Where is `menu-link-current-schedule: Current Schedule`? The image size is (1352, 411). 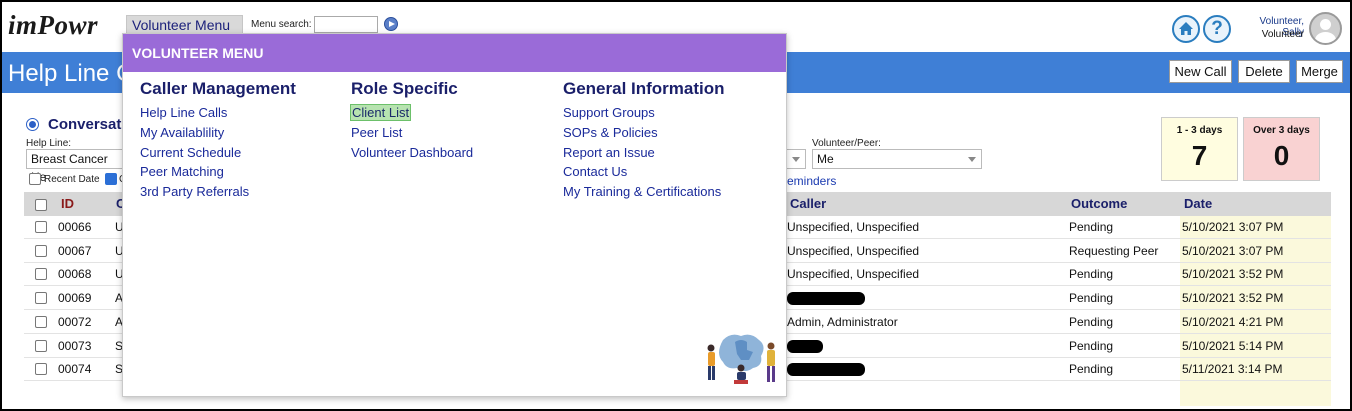 menu-link-current-schedule: Current Schedule is located at coordinates (190, 152).